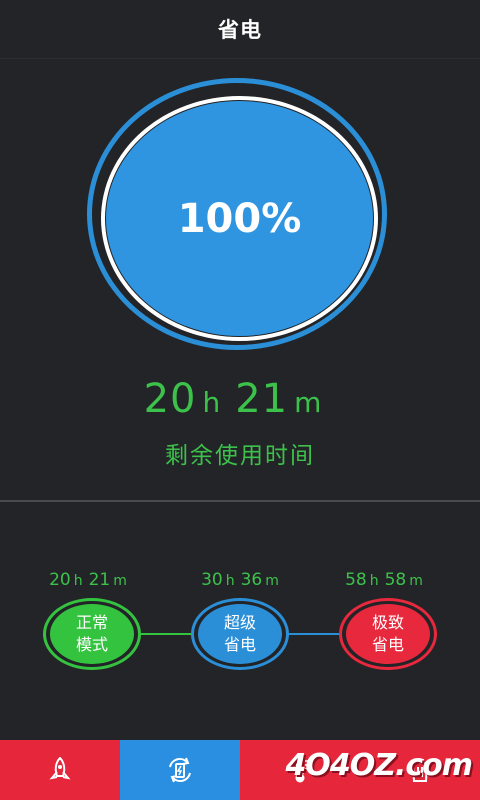 The height and width of the screenshot is (800, 480). I want to click on mode-normal-label-1: 正常, so click(91, 622).